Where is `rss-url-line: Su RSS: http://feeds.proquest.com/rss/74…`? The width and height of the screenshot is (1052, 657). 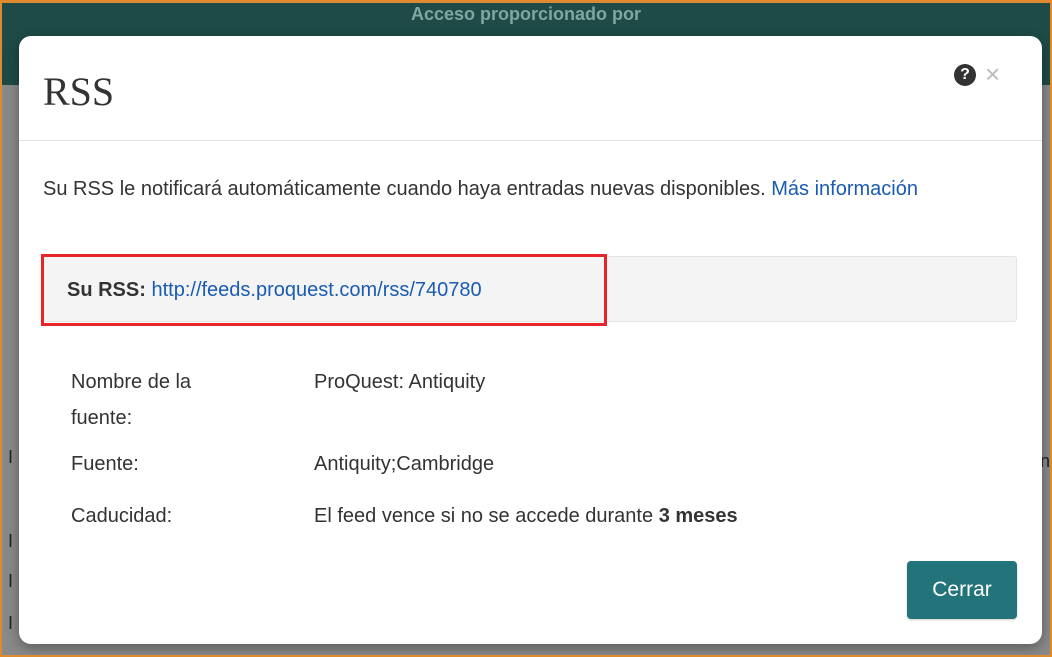 rss-url-line: Su RSS: http://feeds.proquest.com/rss/74… is located at coordinates (274, 290).